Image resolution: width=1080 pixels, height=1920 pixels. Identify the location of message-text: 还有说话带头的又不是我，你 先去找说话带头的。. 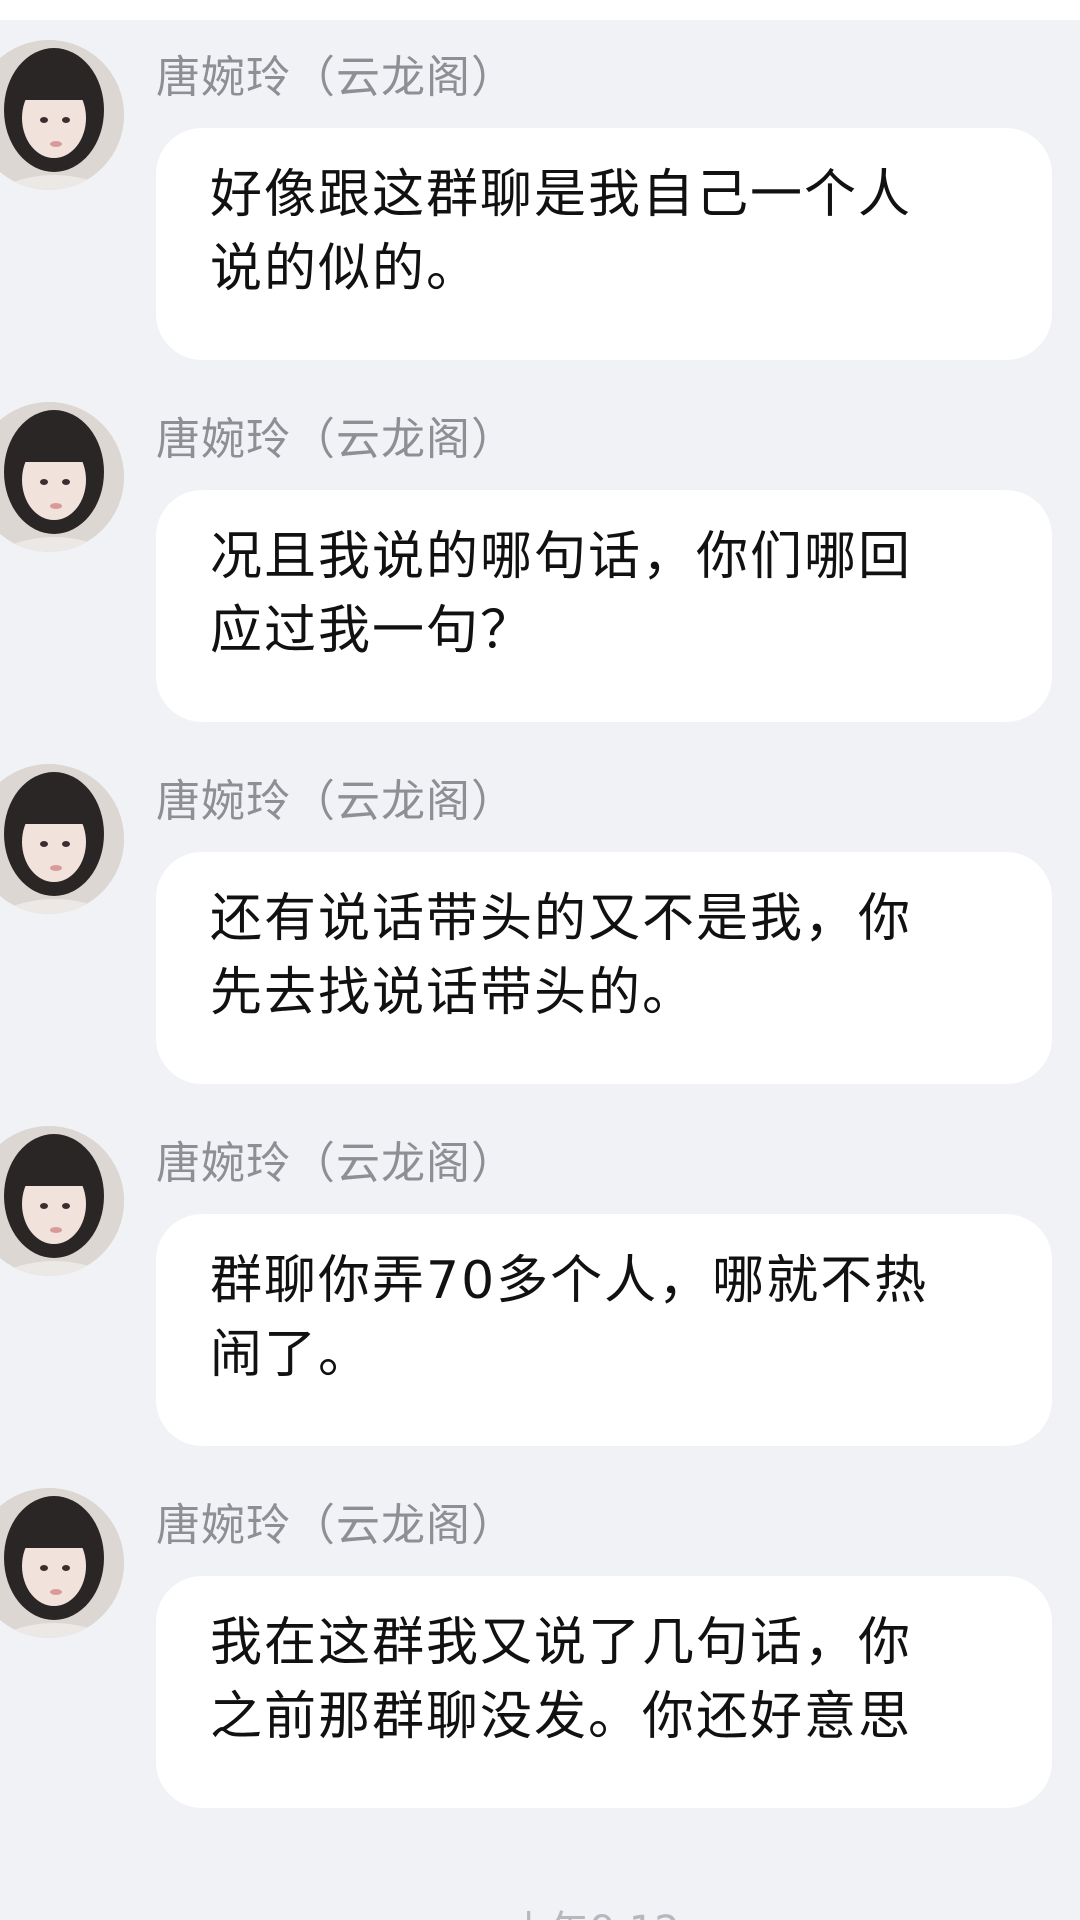
(561, 956).